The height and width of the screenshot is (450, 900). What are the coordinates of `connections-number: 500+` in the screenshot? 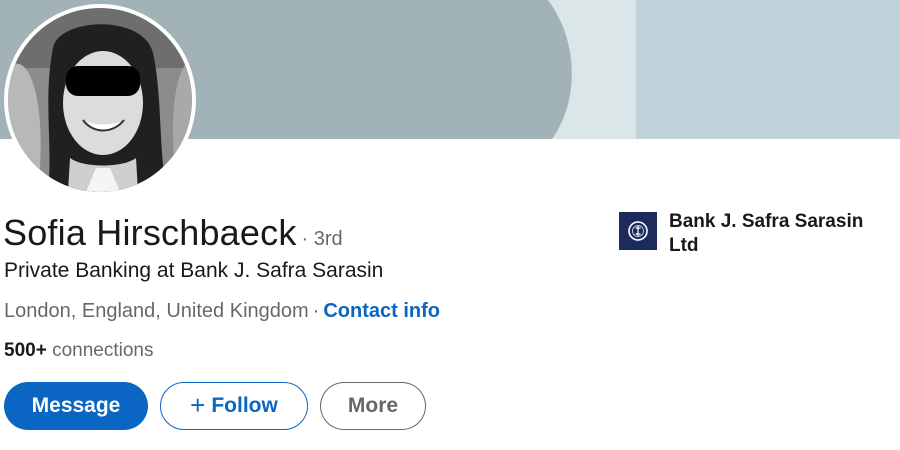 It's located at (25, 350).